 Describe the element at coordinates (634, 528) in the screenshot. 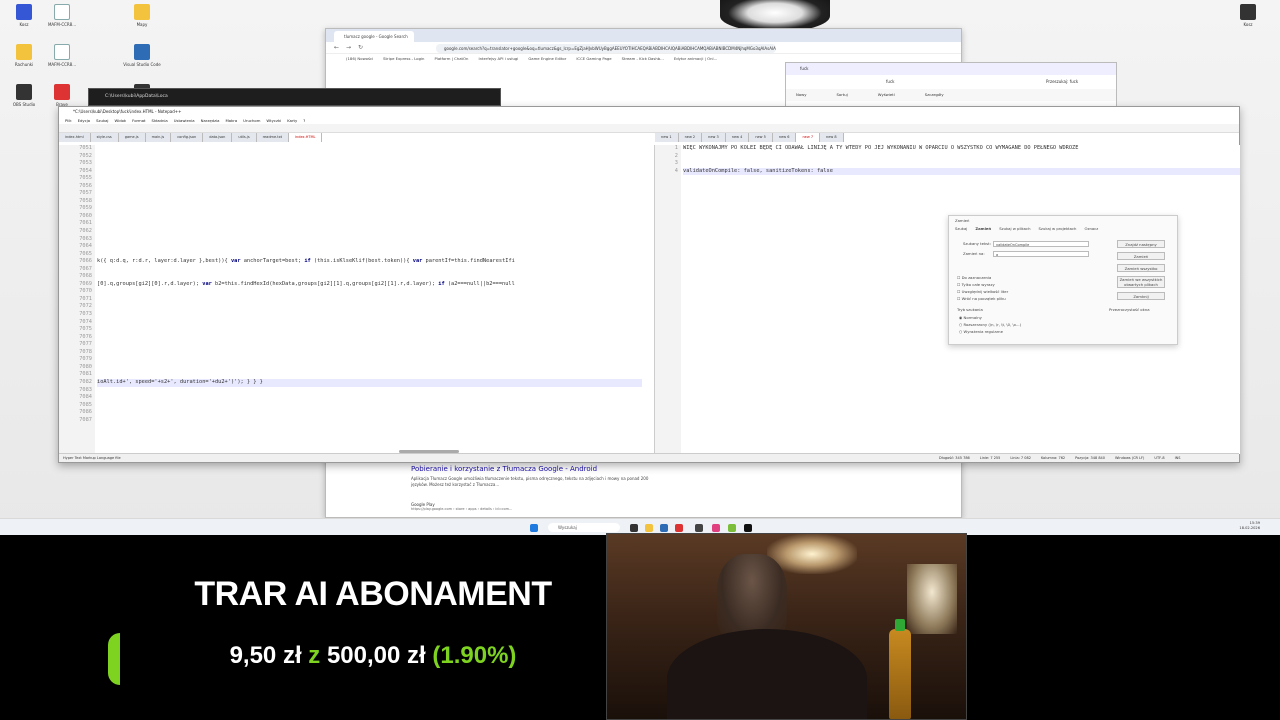

I see `task-view-icon` at that location.